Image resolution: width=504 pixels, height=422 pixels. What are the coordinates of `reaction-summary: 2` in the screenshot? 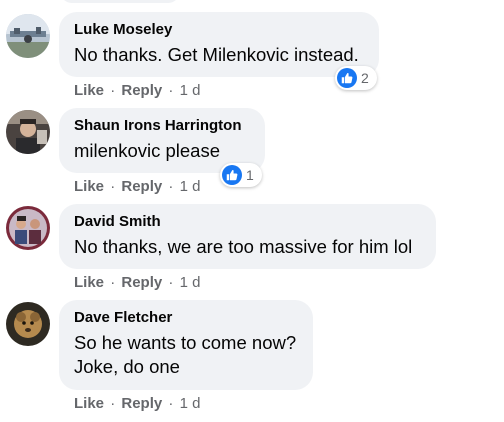 It's located at (356, 78).